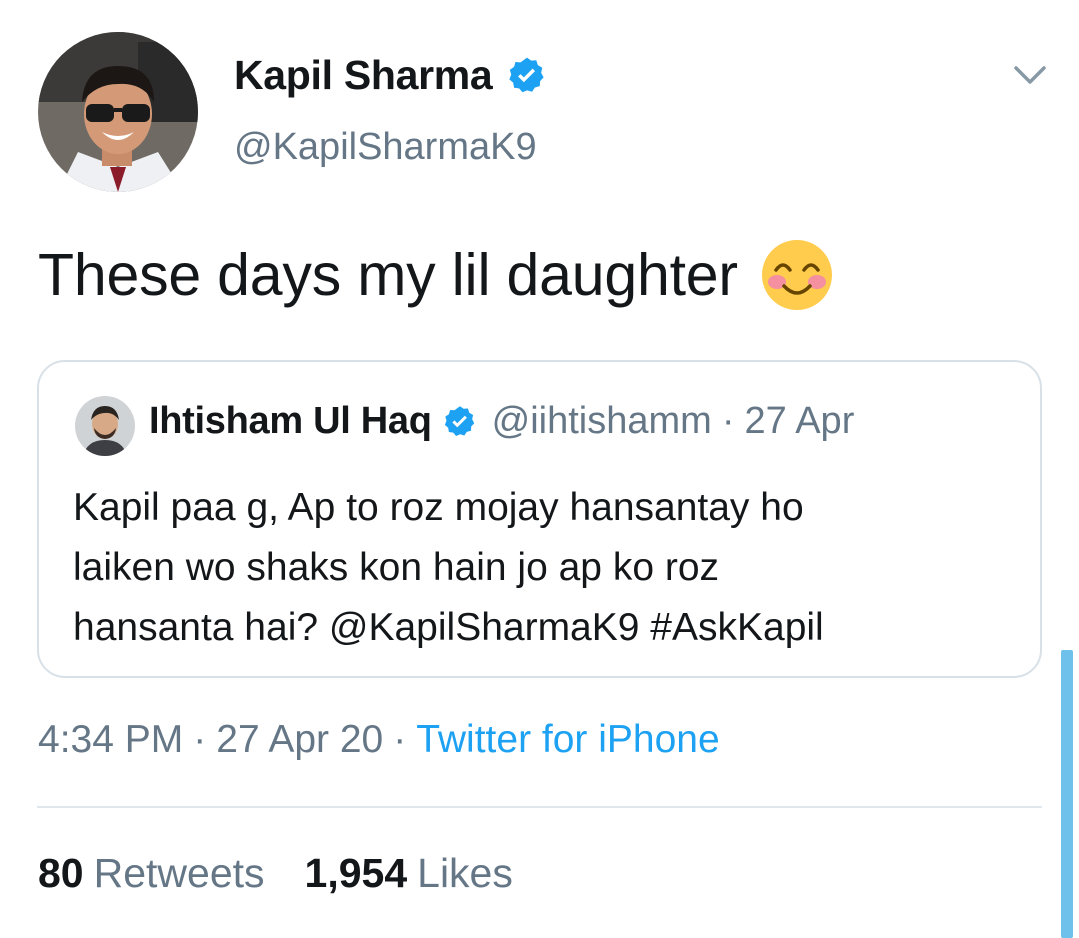 This screenshot has height=938, width=1079. I want to click on author-handle: @KapilSharmaK9, so click(385, 147).